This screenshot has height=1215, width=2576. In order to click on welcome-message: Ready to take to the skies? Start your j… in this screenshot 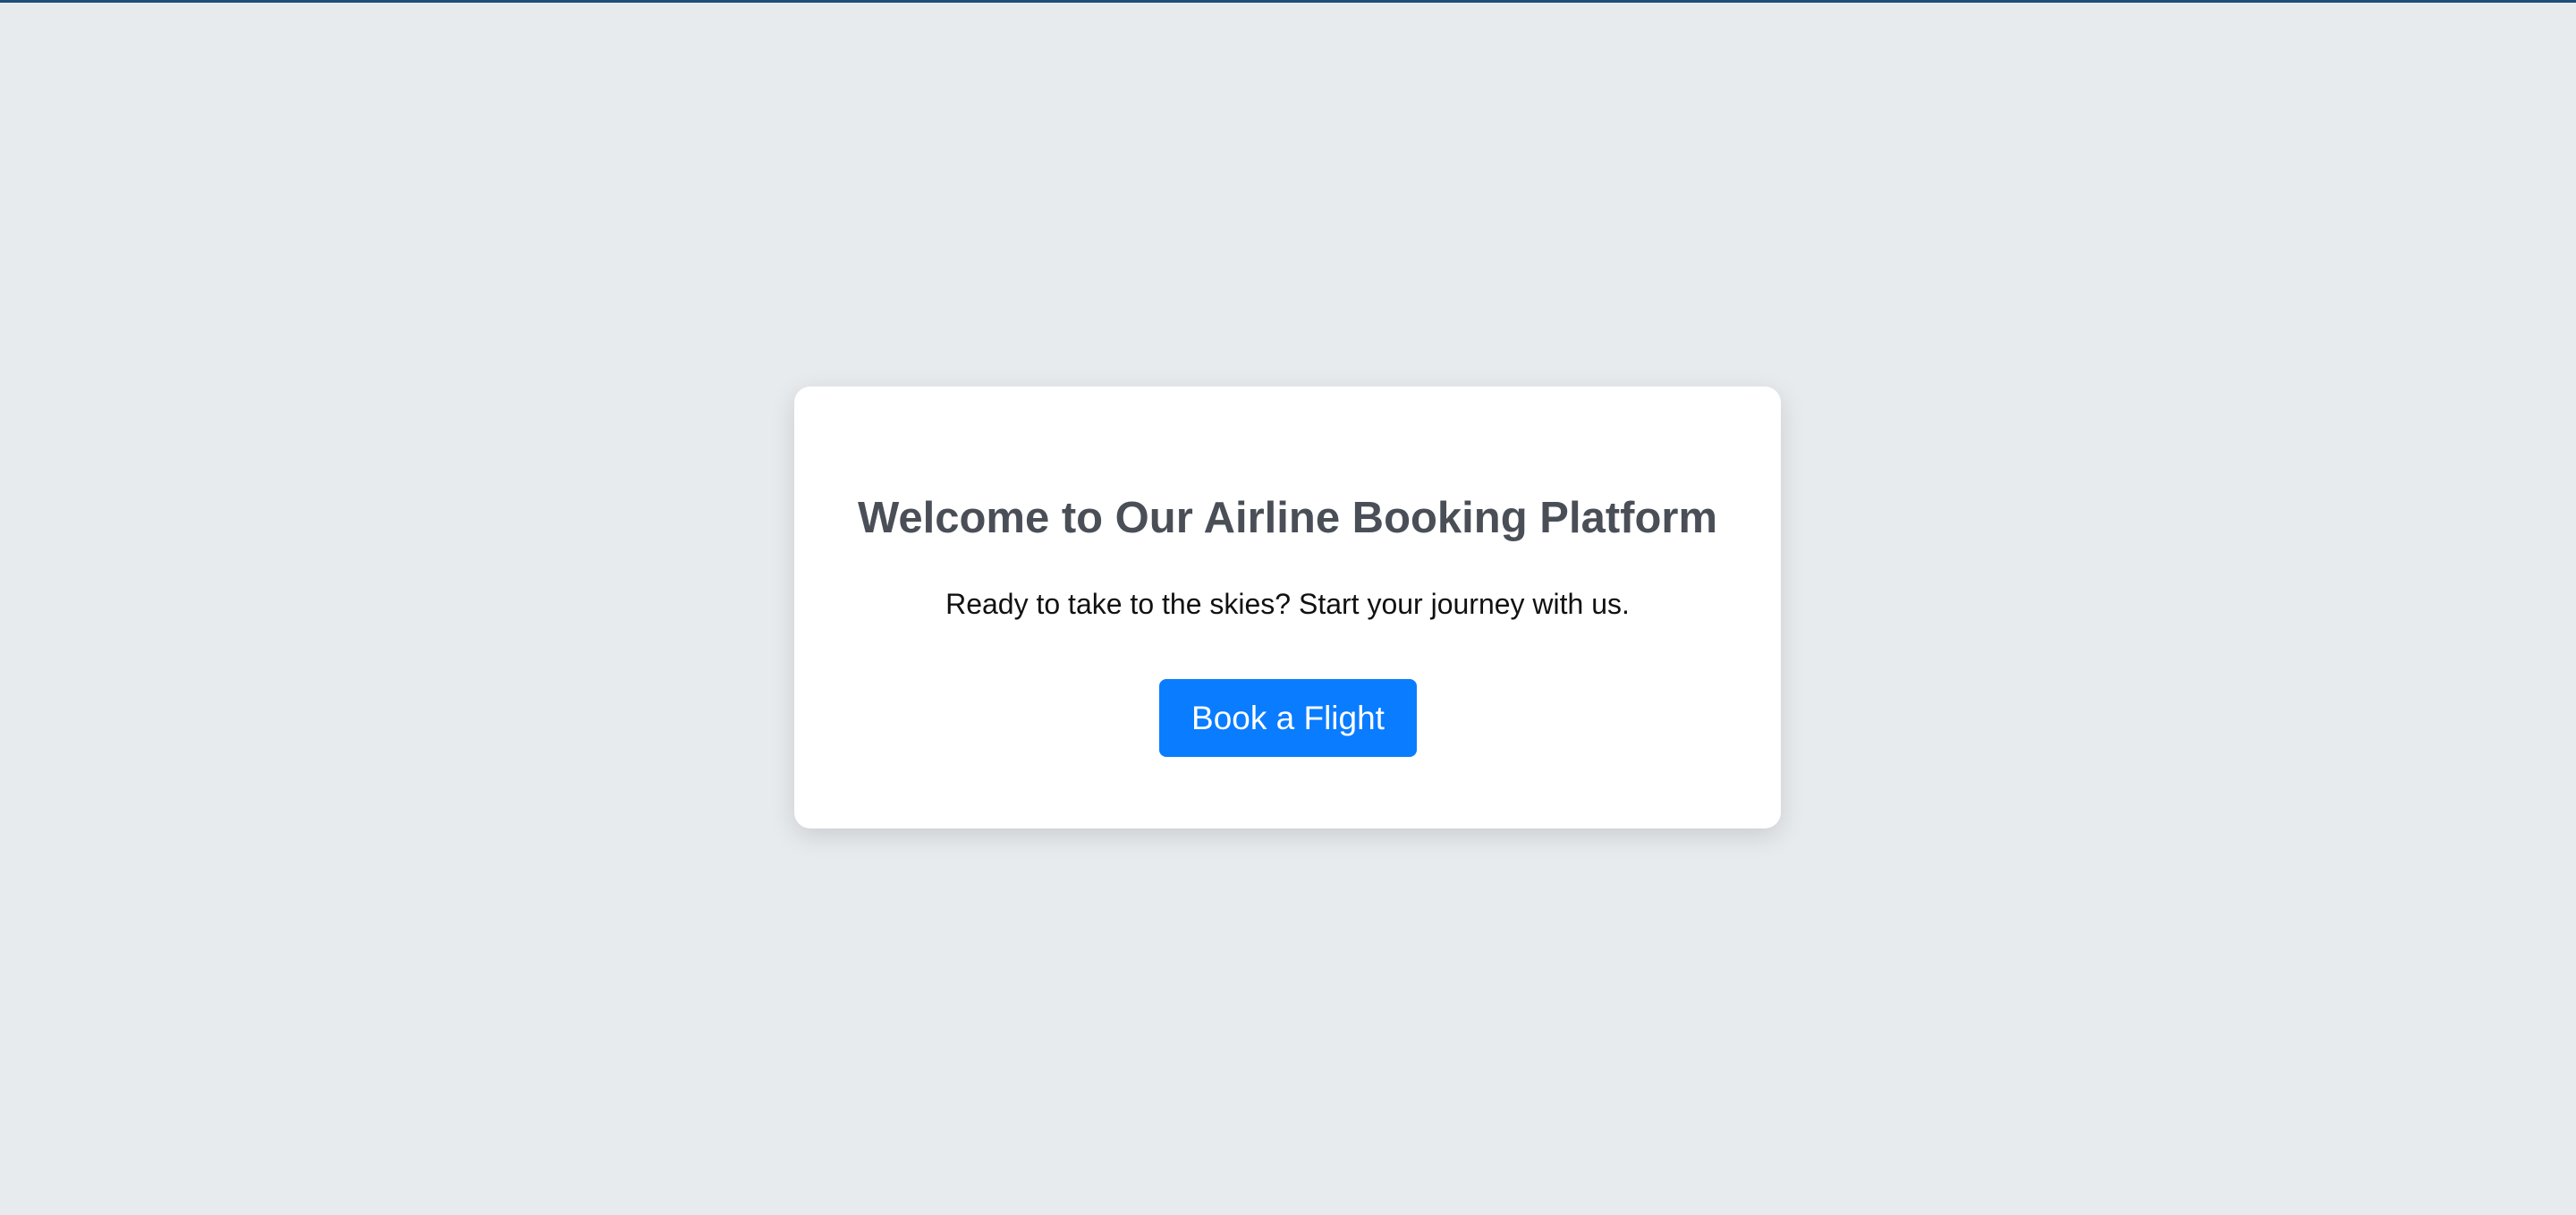, I will do `click(1287, 604)`.